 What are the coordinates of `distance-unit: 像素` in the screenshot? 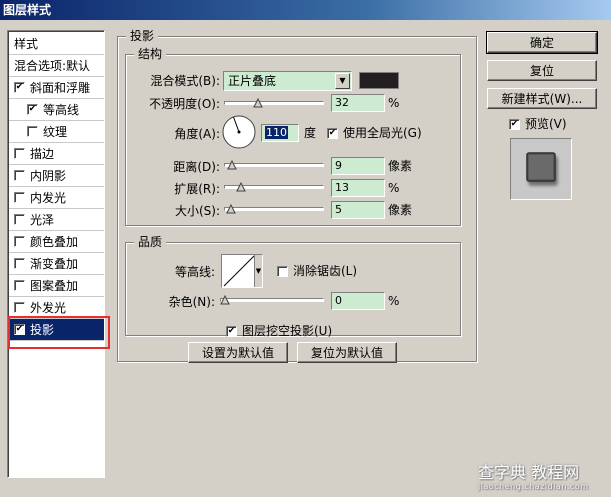 It's located at (400, 166).